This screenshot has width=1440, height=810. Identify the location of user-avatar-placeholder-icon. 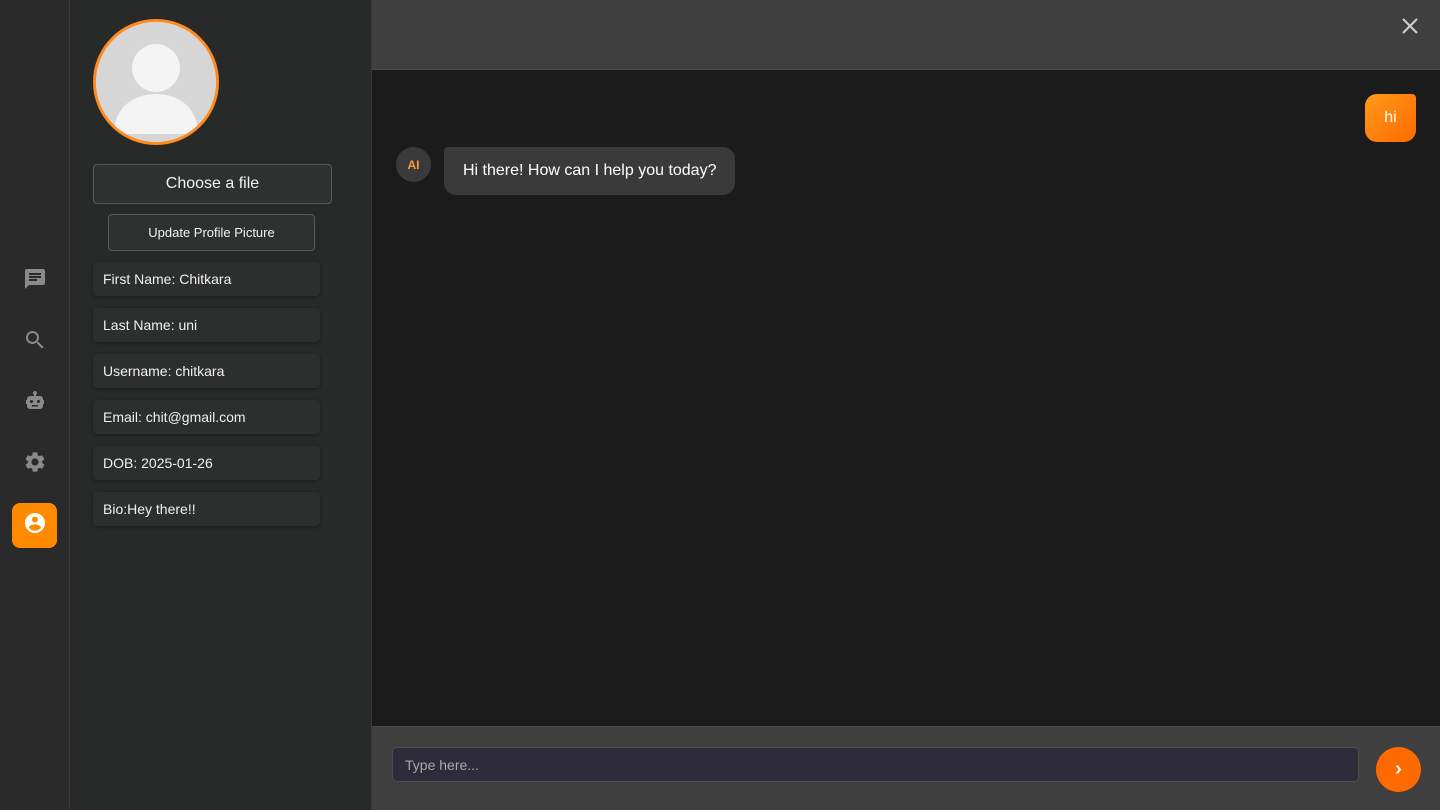
(156, 82).